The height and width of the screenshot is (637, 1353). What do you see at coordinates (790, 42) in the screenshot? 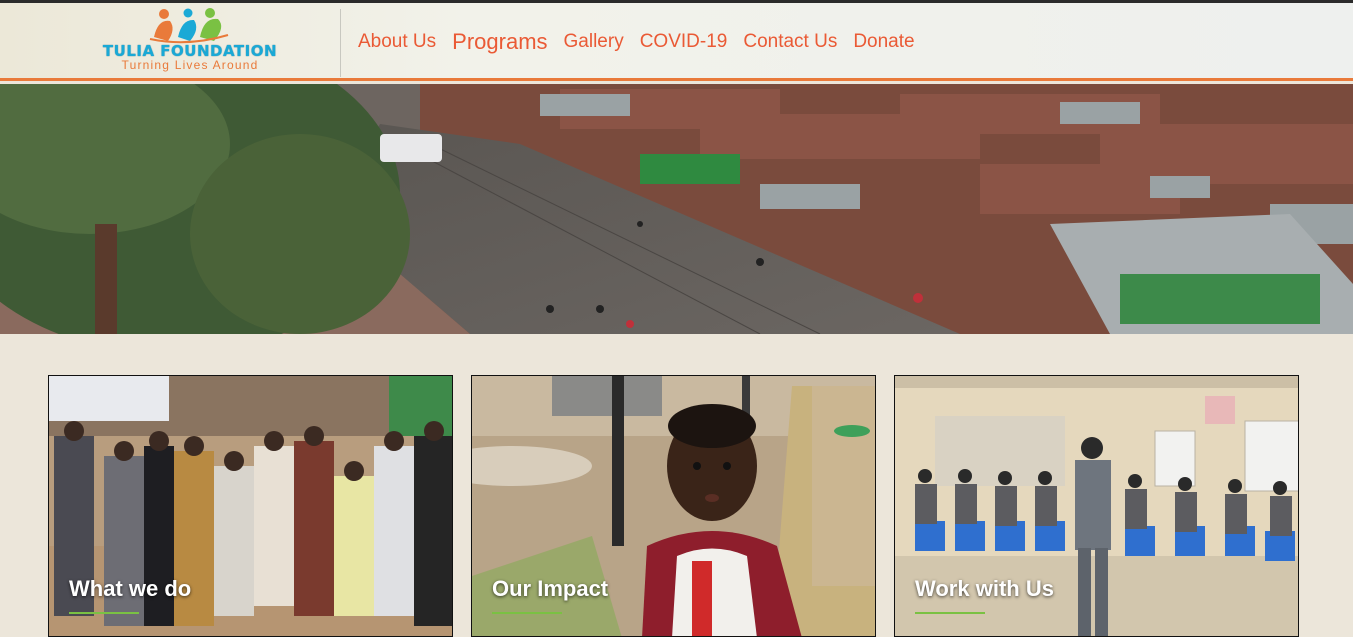
I see `nav-contact-us: Contact Us` at bounding box center [790, 42].